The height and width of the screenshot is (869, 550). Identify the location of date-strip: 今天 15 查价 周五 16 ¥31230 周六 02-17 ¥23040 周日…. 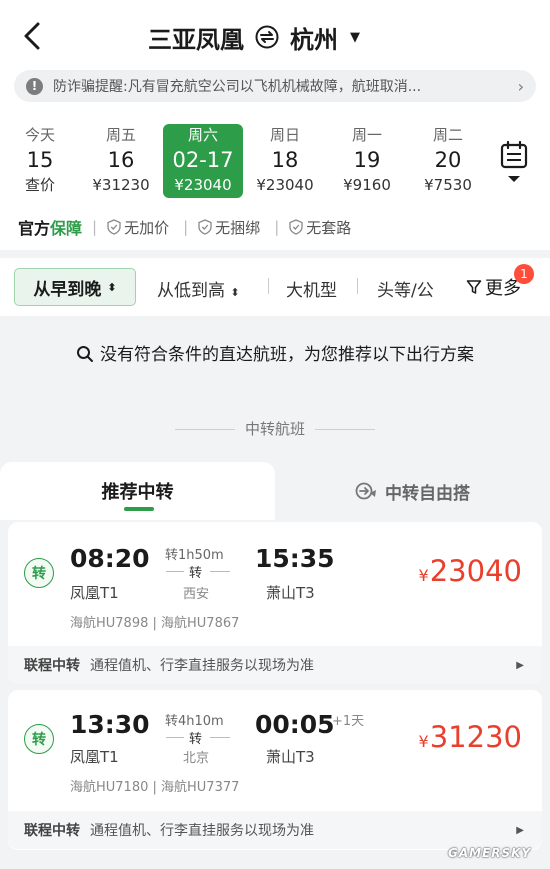
(275, 161).